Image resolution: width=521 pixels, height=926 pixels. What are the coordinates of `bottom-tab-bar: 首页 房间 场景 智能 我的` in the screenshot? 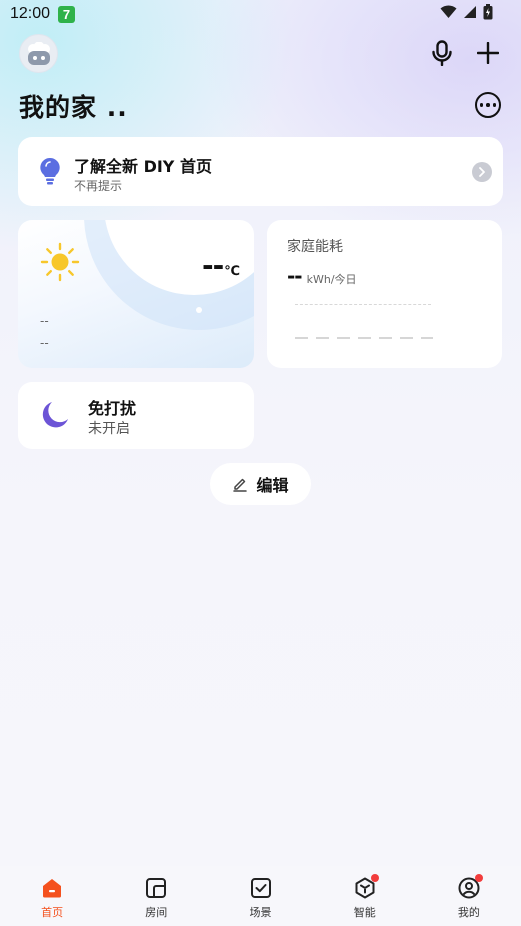 It's located at (260, 896).